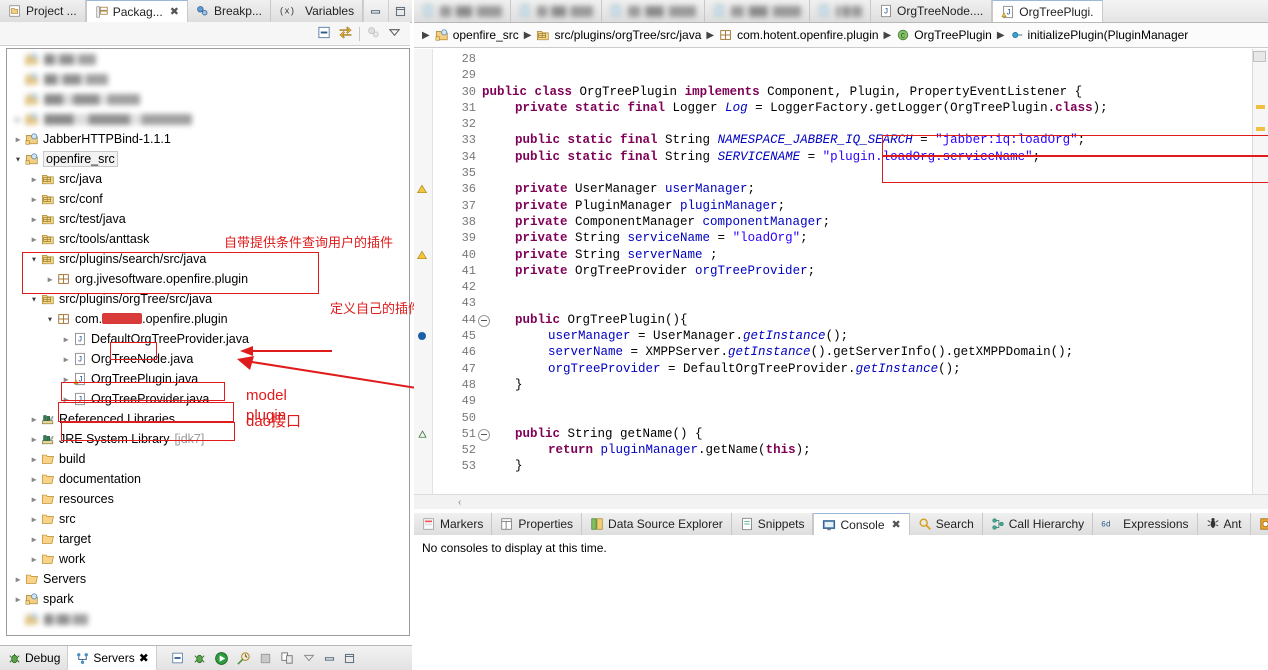  I want to click on publish-icon, so click(287, 658).